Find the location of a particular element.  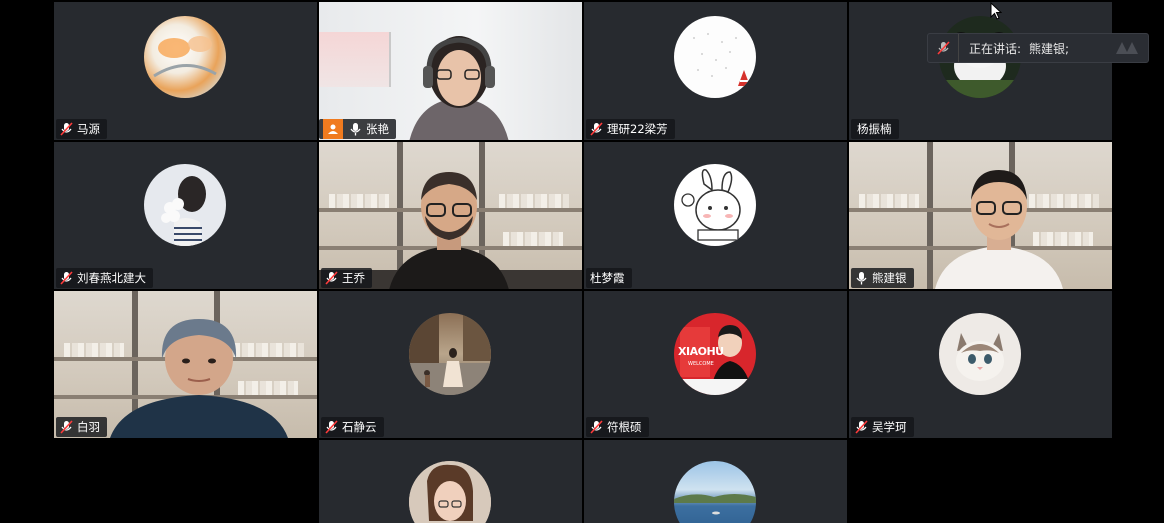

participant-tile: 马源 is located at coordinates (185, 71).